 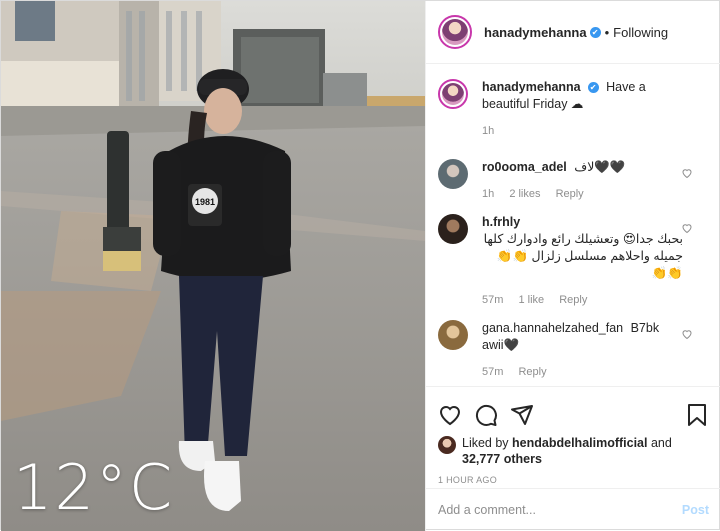 What do you see at coordinates (697, 415) in the screenshot?
I see `bookmark-icon` at bounding box center [697, 415].